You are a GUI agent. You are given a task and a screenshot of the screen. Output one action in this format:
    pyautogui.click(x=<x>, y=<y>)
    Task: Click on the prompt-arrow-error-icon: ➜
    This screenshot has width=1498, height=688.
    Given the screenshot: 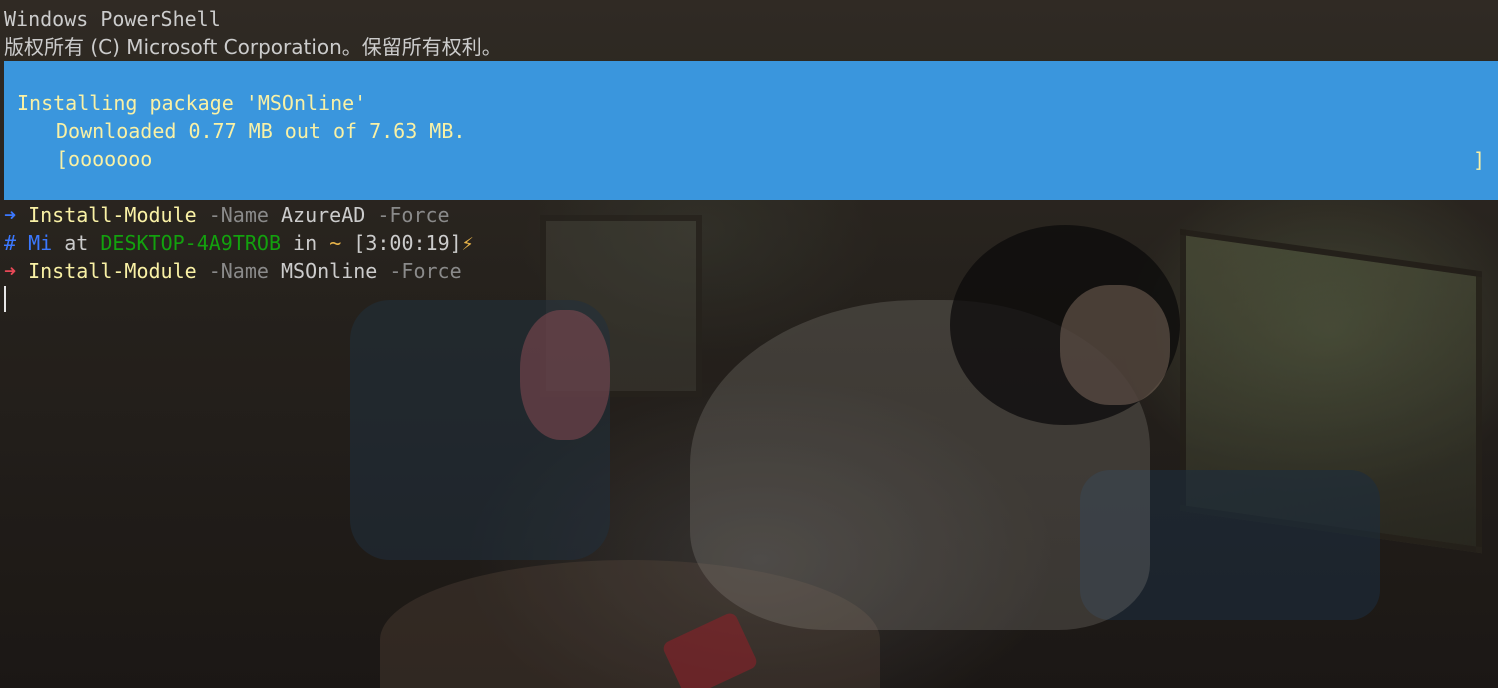 What is the action you would take?
    pyautogui.click(x=10, y=271)
    